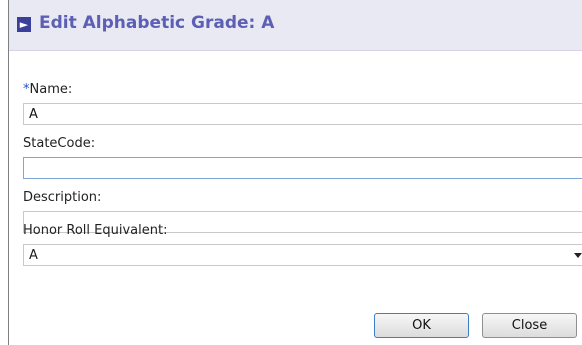 Image resolution: width=582 pixels, height=345 pixels. What do you see at coordinates (157, 23) in the screenshot?
I see `dialog-title: Edit Alphabetic Grade: A` at bounding box center [157, 23].